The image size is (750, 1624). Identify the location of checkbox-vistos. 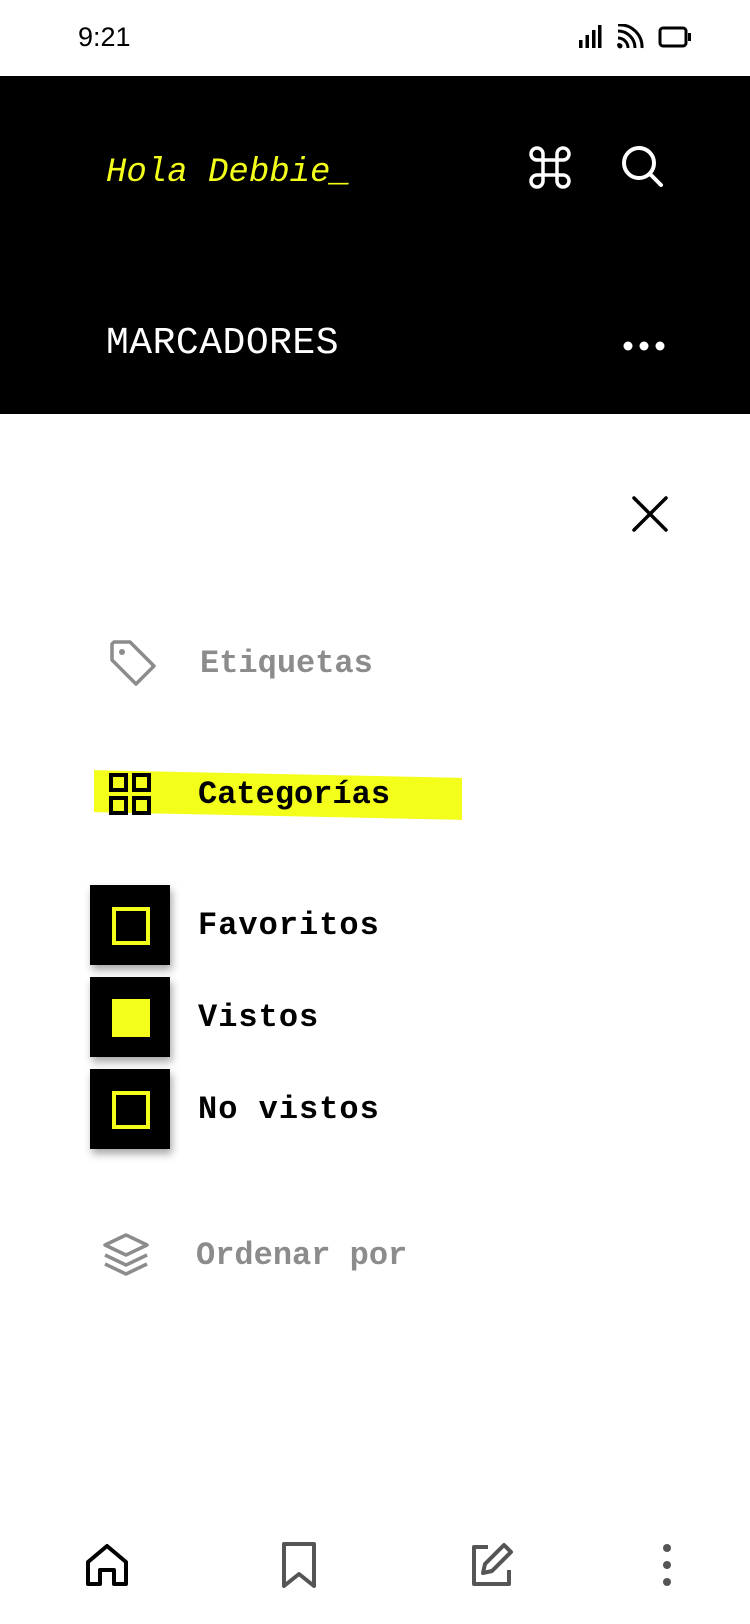
(130, 1017).